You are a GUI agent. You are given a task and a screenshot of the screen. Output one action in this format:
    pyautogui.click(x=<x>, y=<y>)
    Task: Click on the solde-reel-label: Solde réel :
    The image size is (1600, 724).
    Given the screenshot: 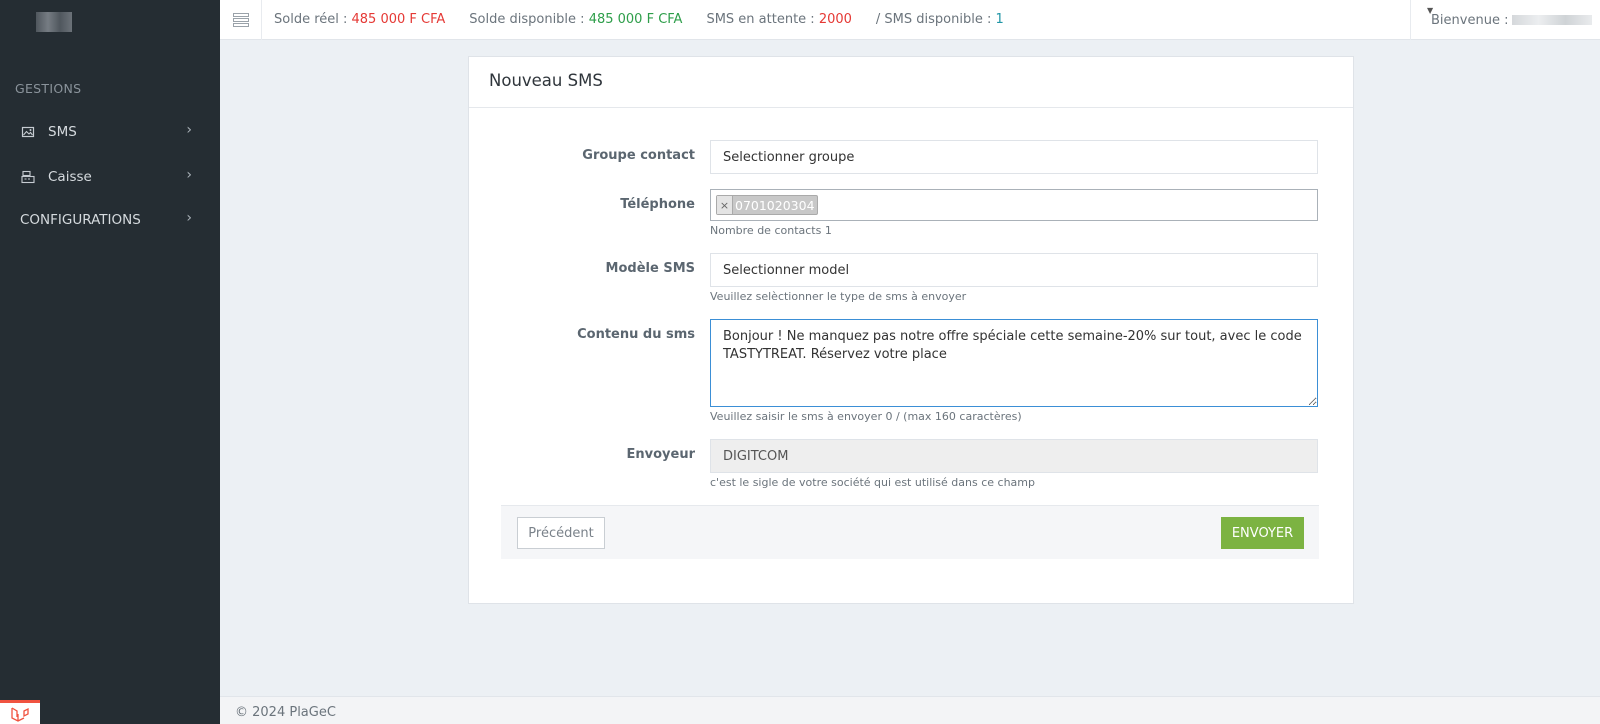 What is the action you would take?
    pyautogui.click(x=313, y=19)
    